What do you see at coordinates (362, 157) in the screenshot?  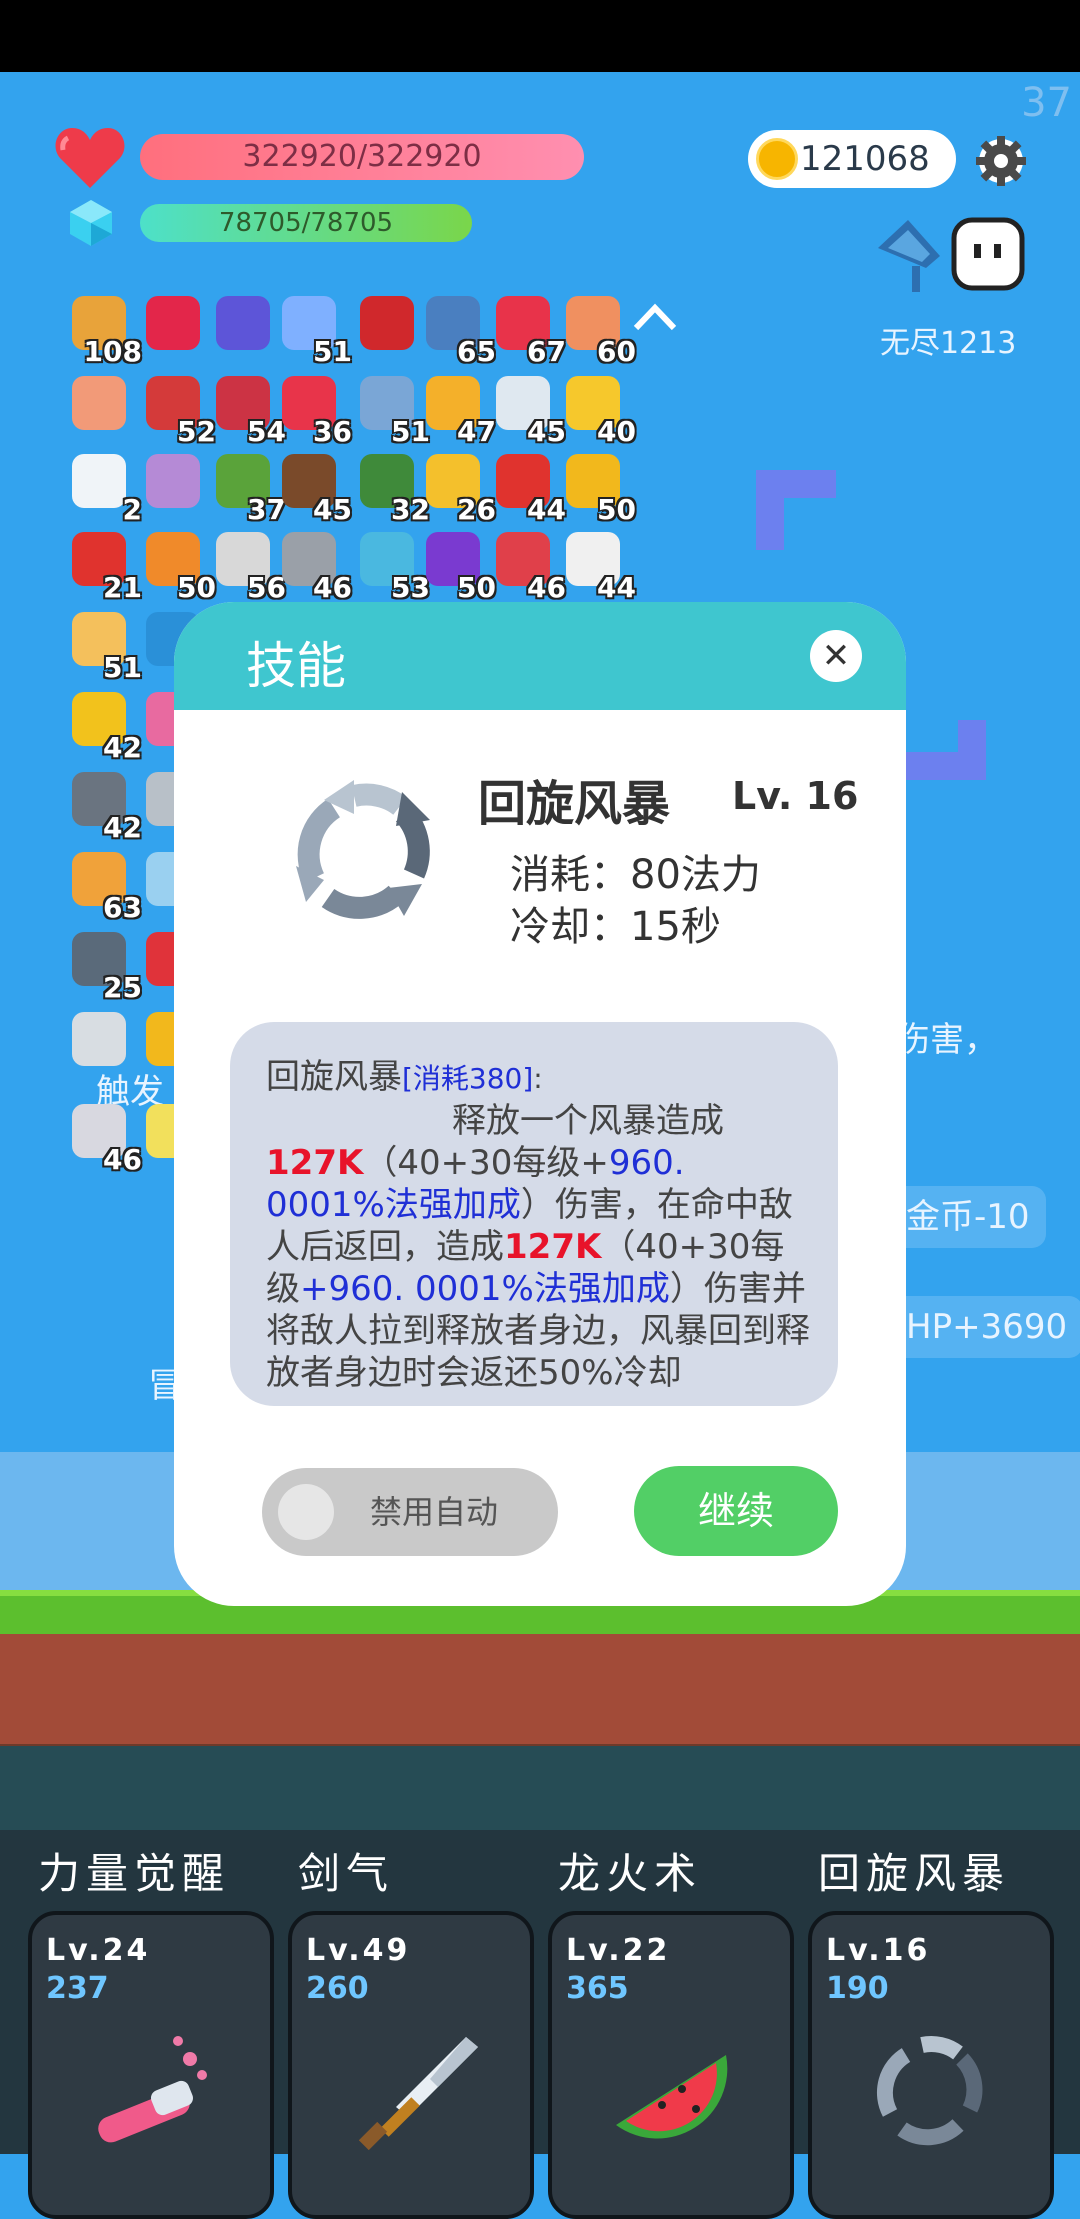 I see `hp-bar: 322920/322920` at bounding box center [362, 157].